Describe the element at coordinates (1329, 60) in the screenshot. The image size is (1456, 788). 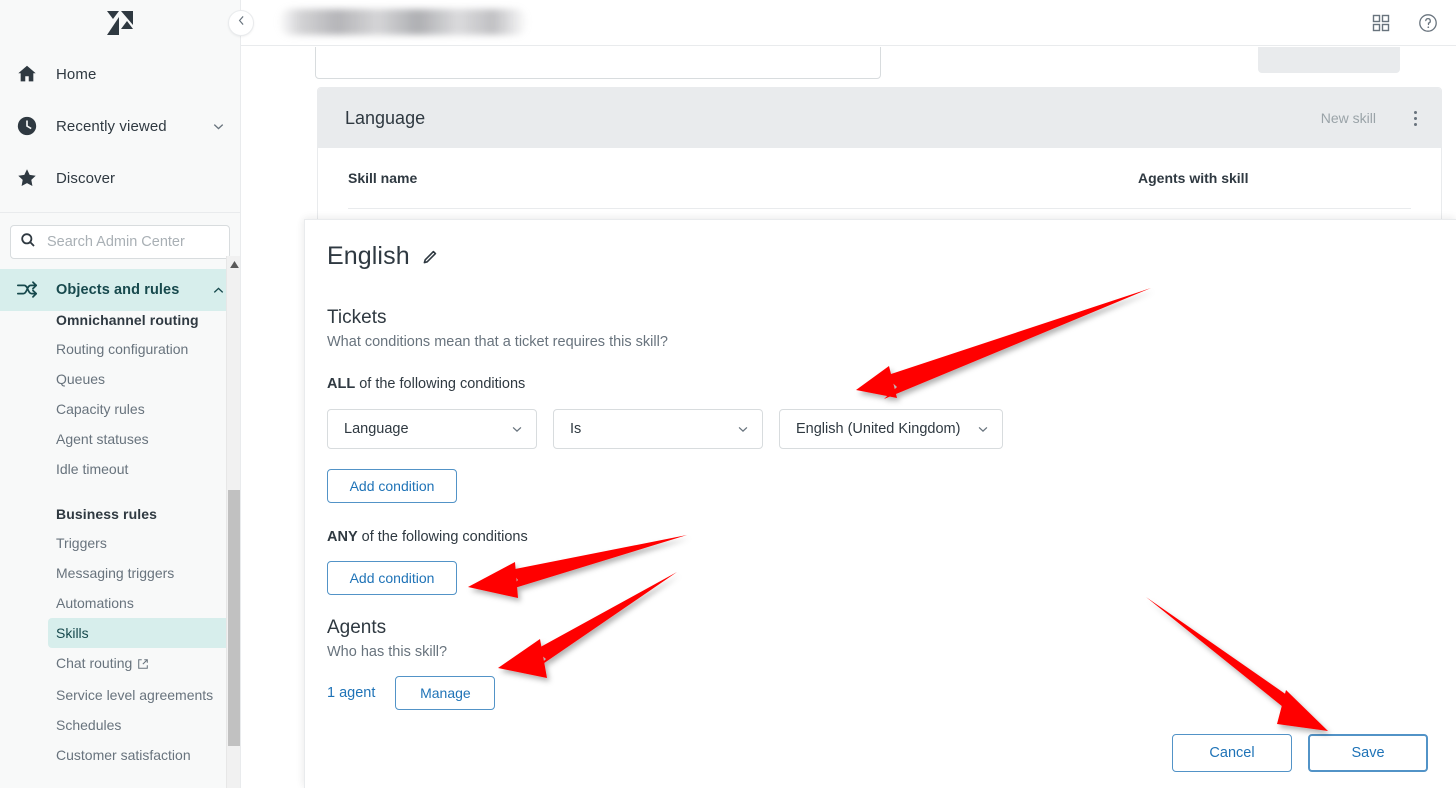
I see `partial-button-above` at that location.